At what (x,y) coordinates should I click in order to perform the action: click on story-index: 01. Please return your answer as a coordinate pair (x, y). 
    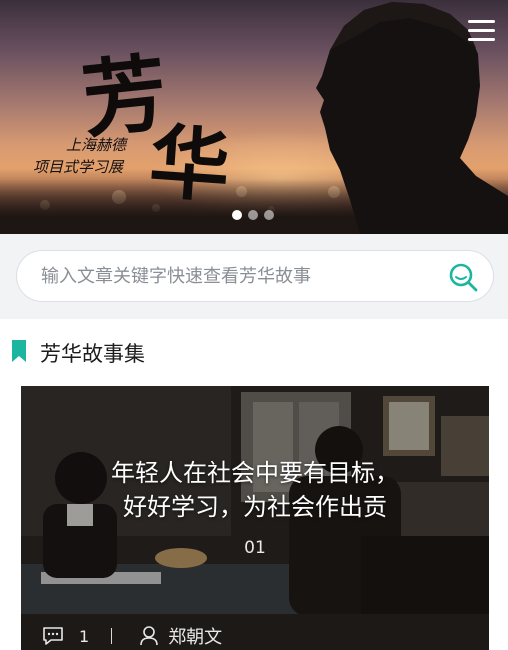
    Looking at the image, I should click on (255, 548).